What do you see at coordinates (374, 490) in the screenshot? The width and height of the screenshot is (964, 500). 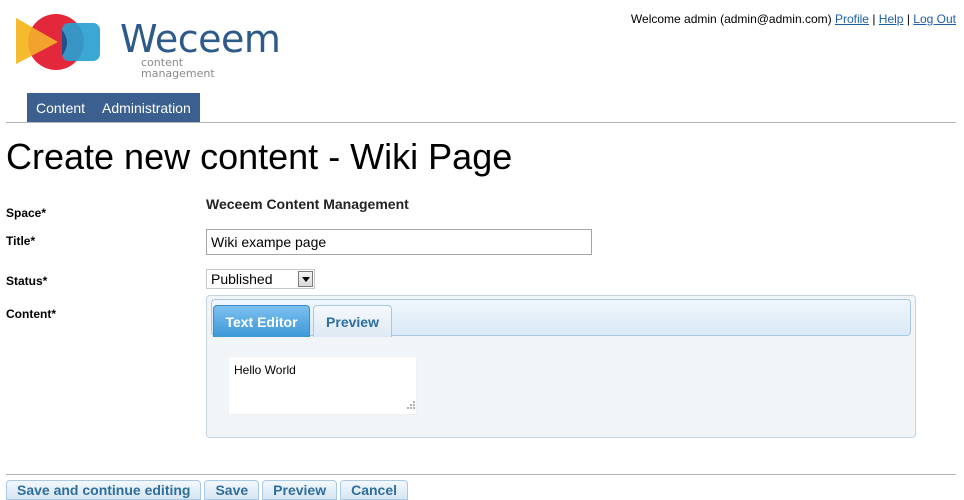 I see `cancel-button: Cancel` at bounding box center [374, 490].